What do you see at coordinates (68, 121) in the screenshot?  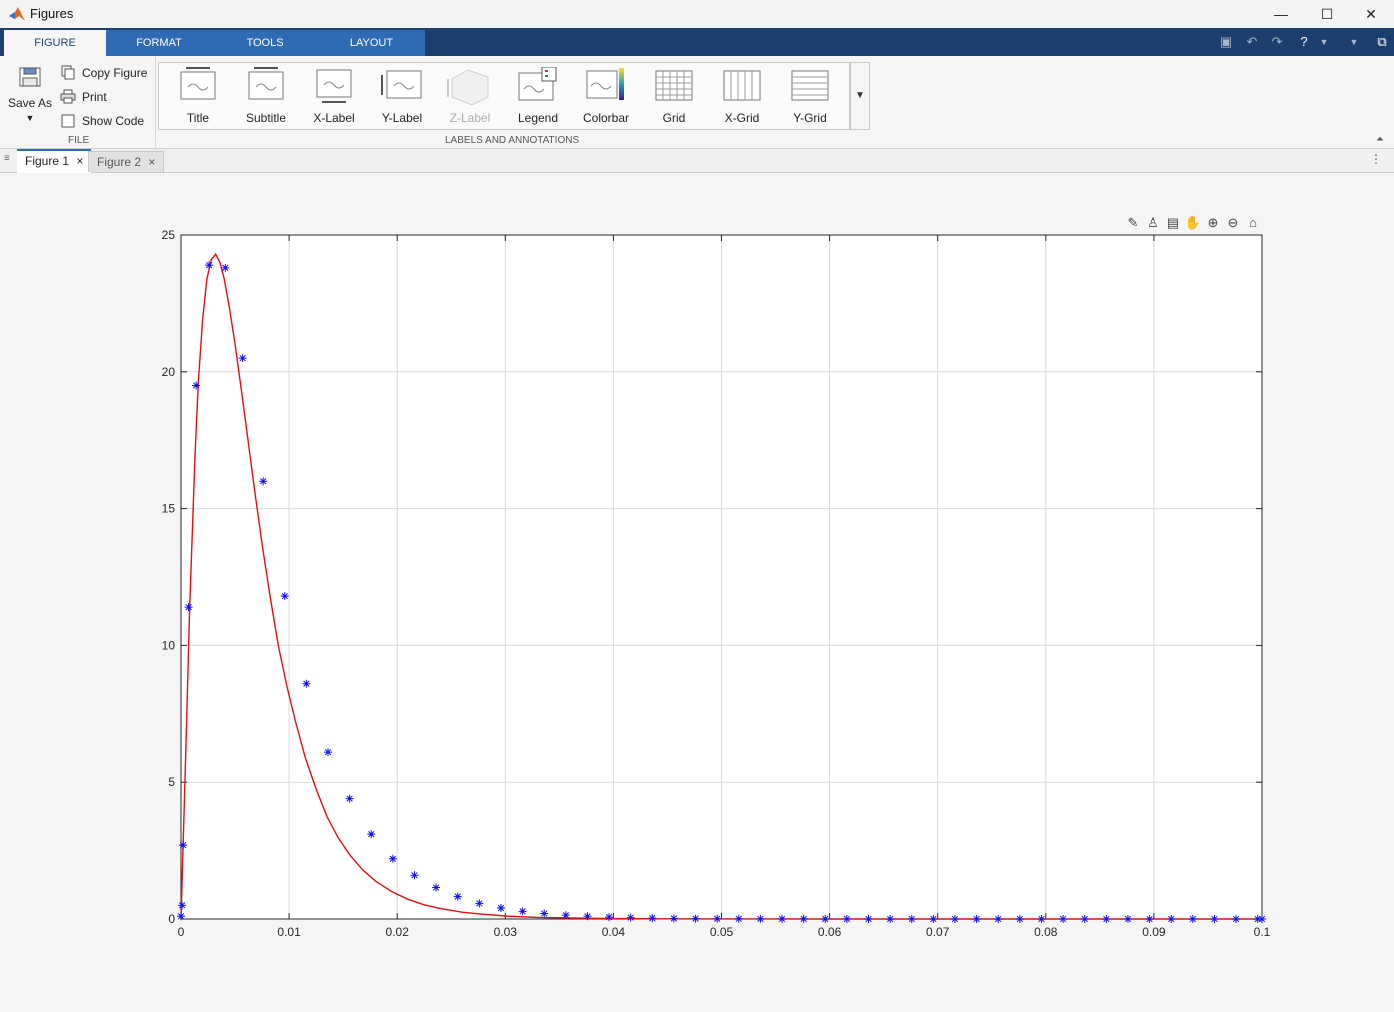 I see `checkbox-icon` at bounding box center [68, 121].